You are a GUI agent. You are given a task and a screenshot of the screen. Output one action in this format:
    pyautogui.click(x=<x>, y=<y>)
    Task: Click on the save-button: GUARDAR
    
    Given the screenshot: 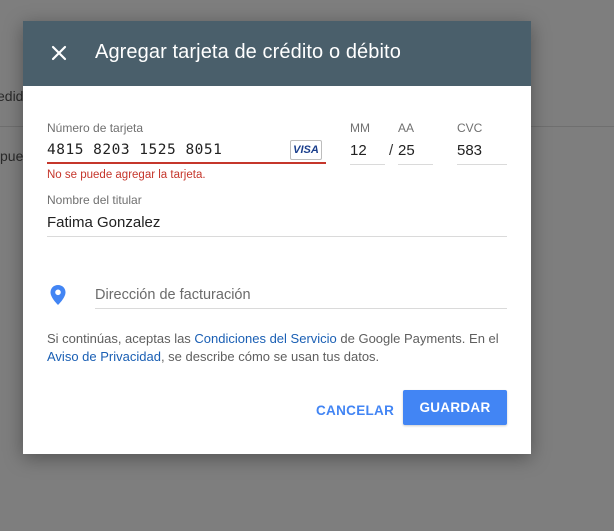 What is the action you would take?
    pyautogui.click(x=455, y=407)
    